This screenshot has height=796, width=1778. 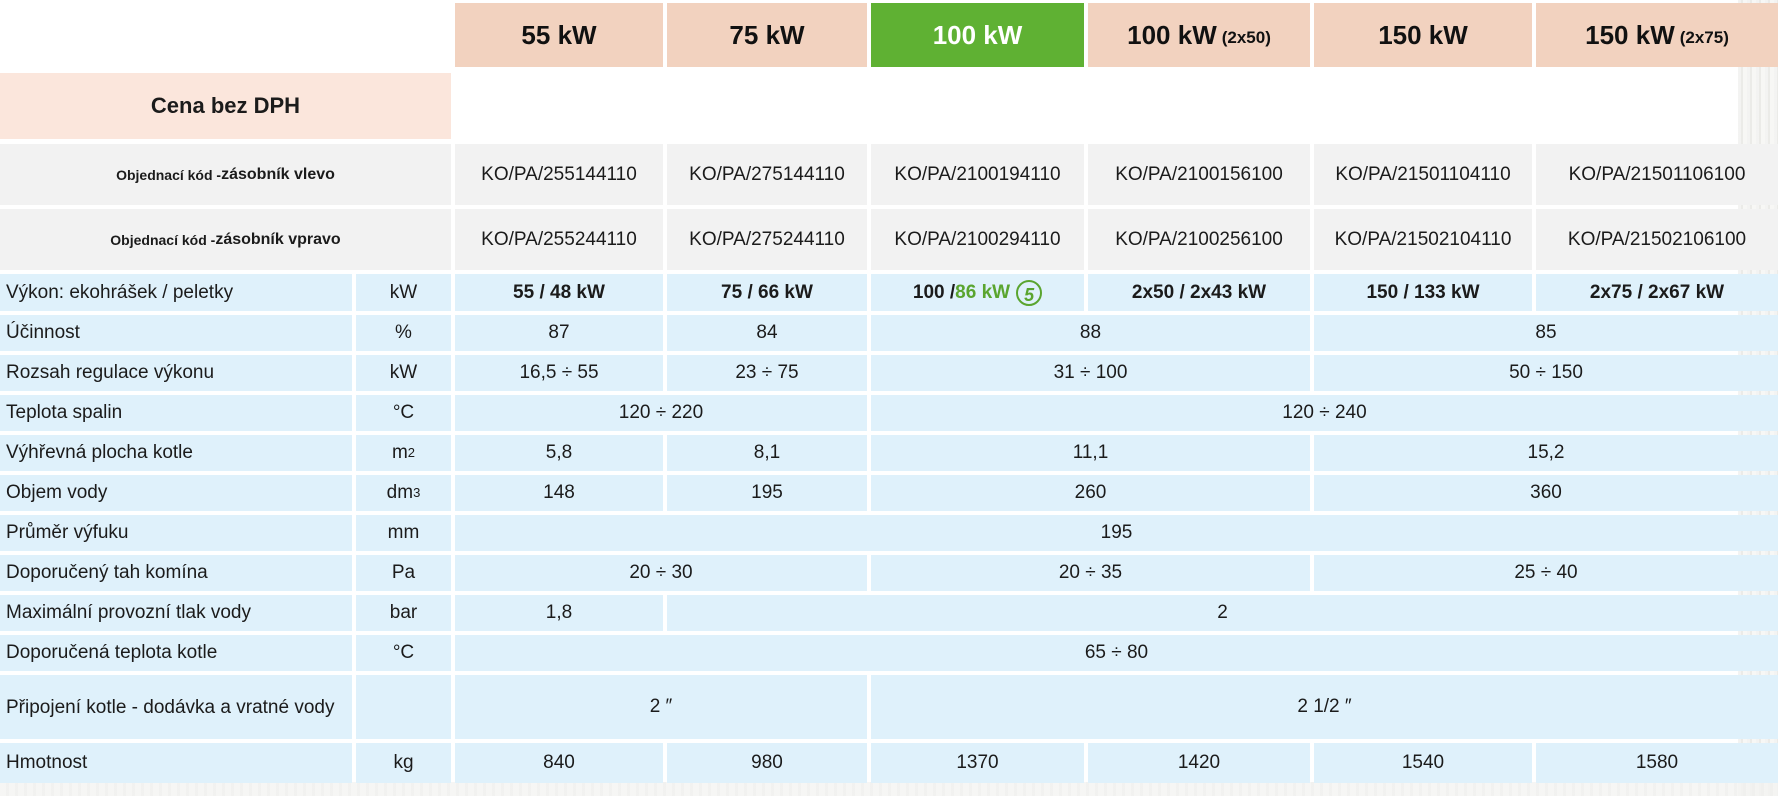 What do you see at coordinates (403, 413) in the screenshot?
I see `flue-temp-unit: °C` at bounding box center [403, 413].